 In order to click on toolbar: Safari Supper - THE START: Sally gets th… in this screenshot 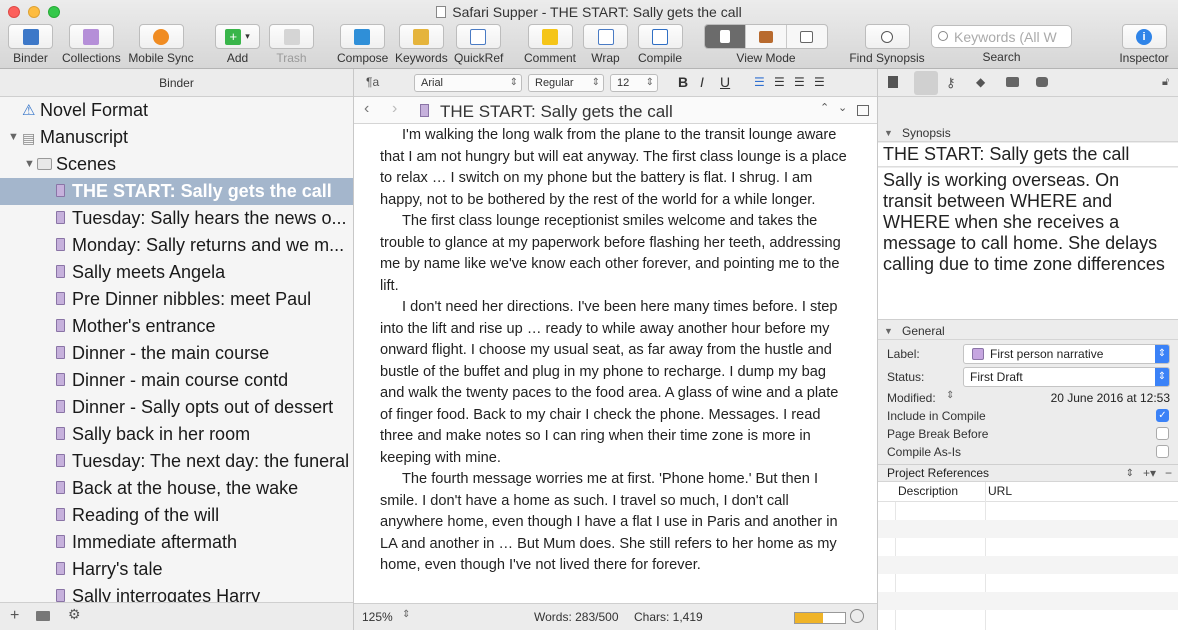, I will do `click(589, 34)`.